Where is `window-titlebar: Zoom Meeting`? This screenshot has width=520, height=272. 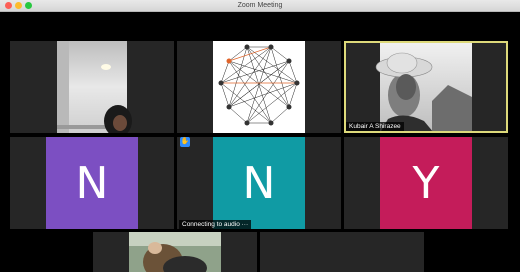
window-titlebar: Zoom Meeting is located at coordinates (260, 6).